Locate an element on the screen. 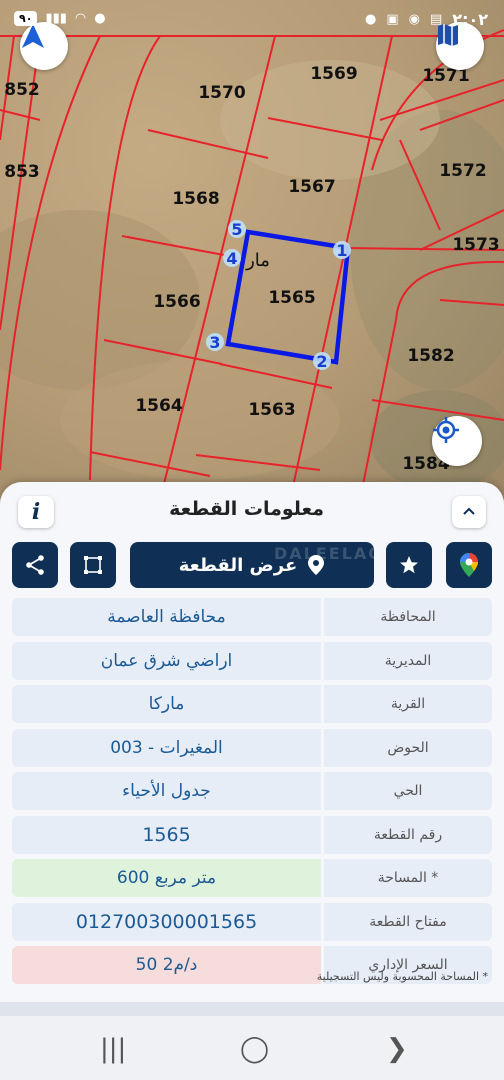 This screenshot has width=504, height=1080. parcel-label: 1573 is located at coordinates (475, 245).